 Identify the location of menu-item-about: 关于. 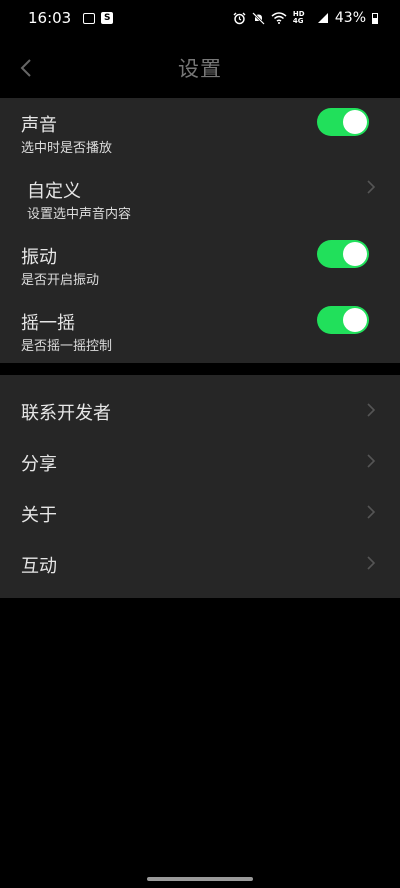
(200, 512).